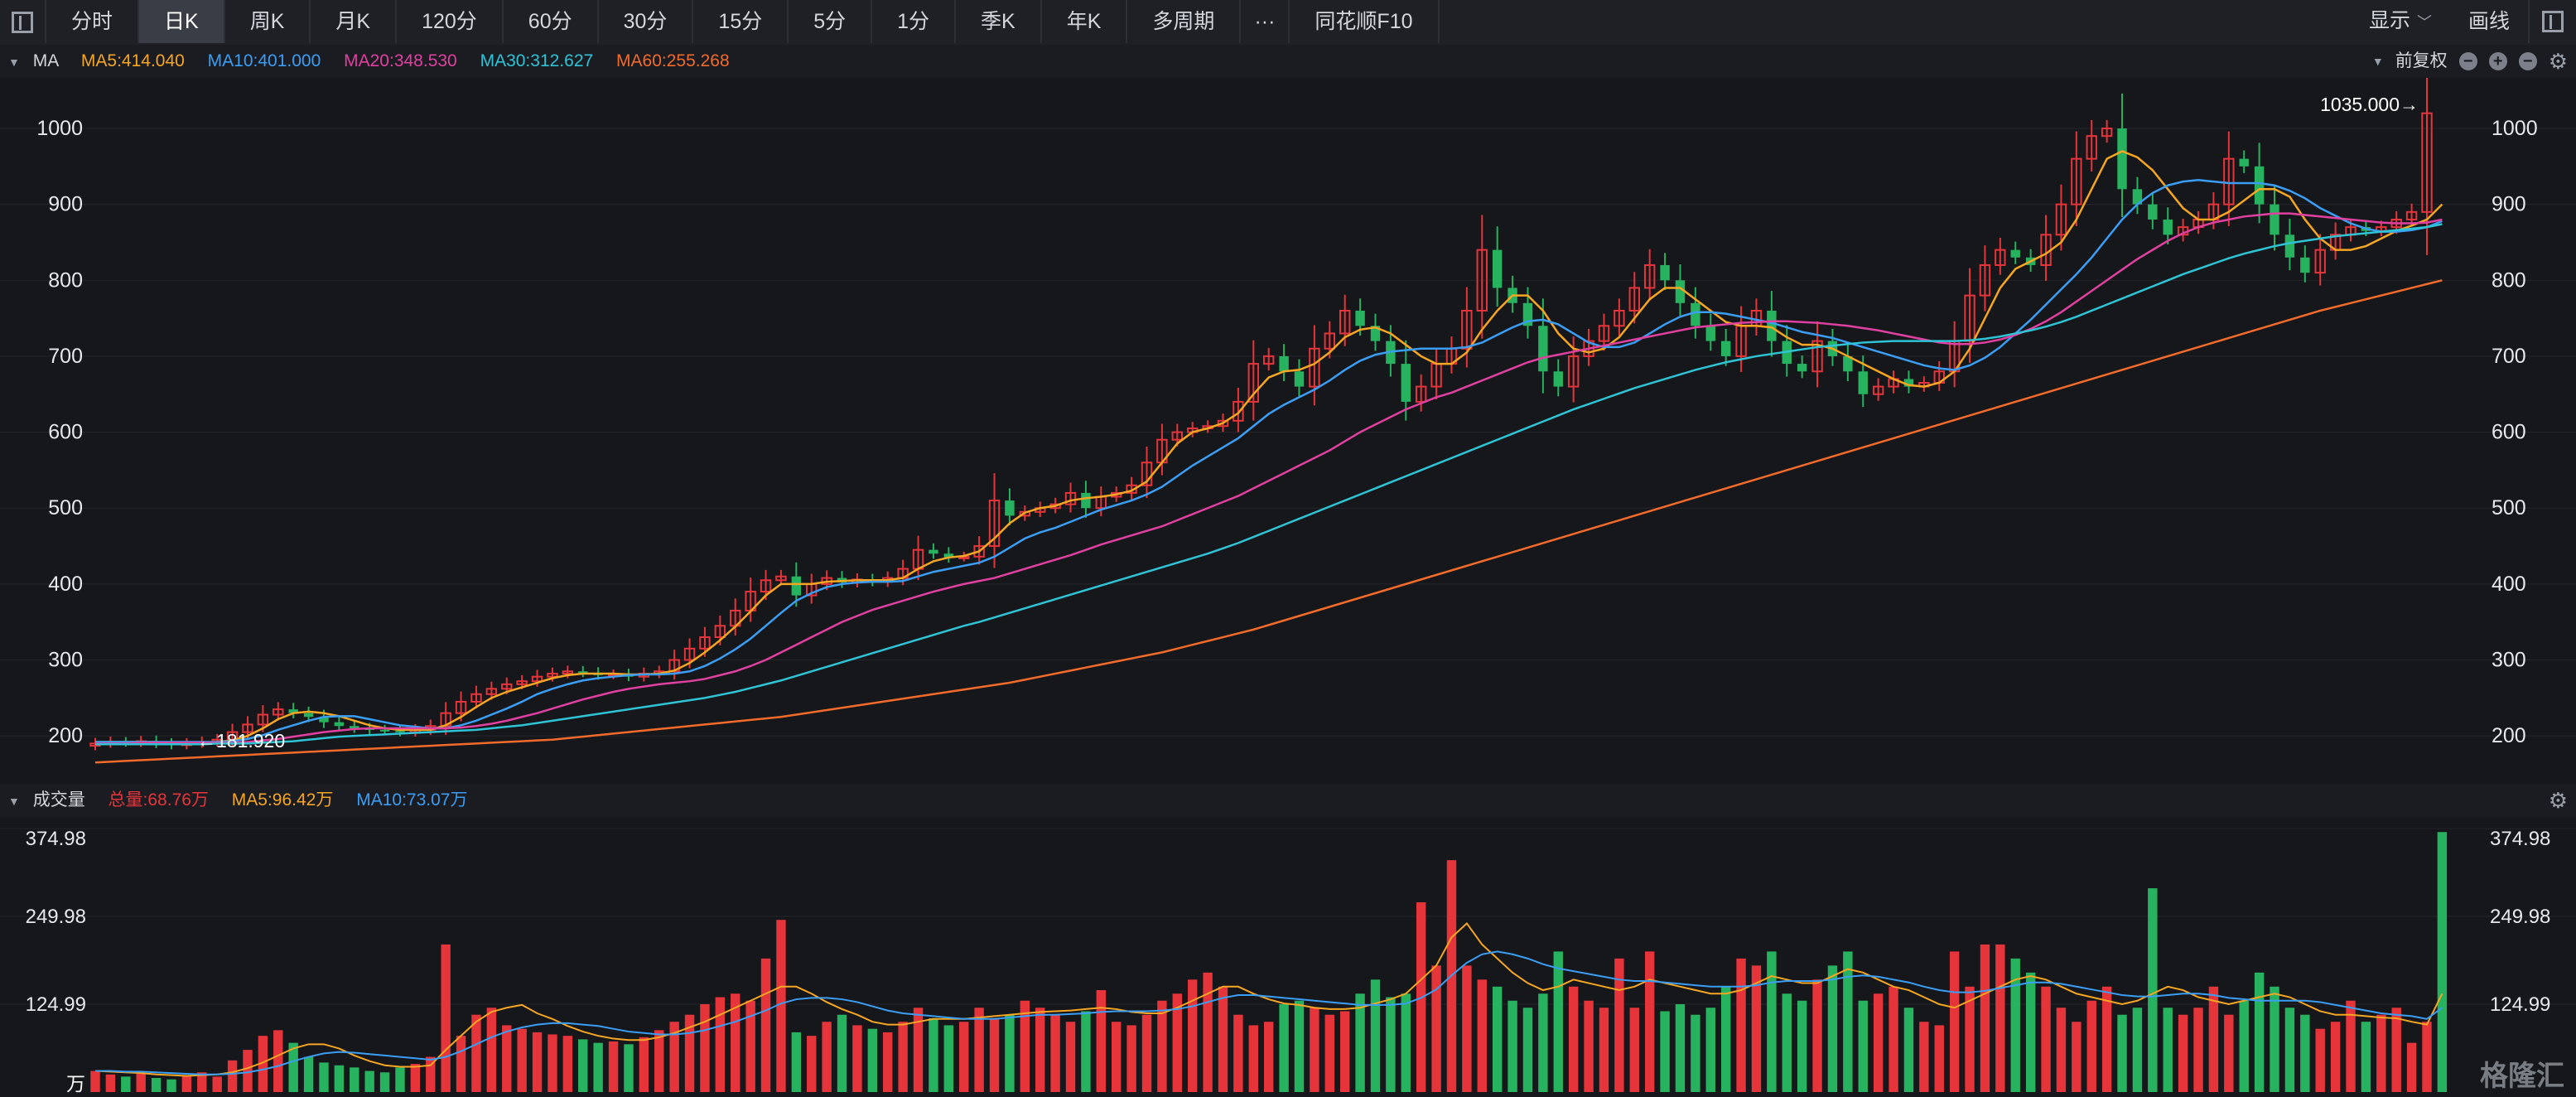  I want to click on tab-15min: 15分, so click(741, 22).